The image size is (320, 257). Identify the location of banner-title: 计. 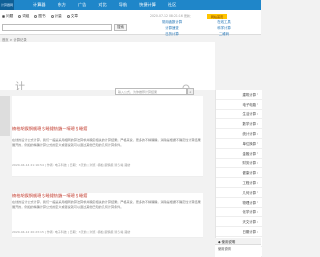
(20, 86).